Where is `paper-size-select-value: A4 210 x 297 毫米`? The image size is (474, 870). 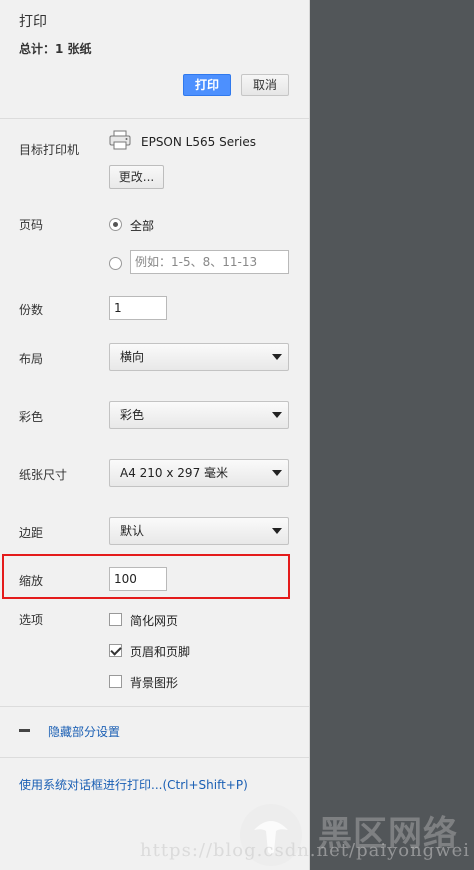 paper-size-select-value: A4 210 x 297 毫米 is located at coordinates (174, 473).